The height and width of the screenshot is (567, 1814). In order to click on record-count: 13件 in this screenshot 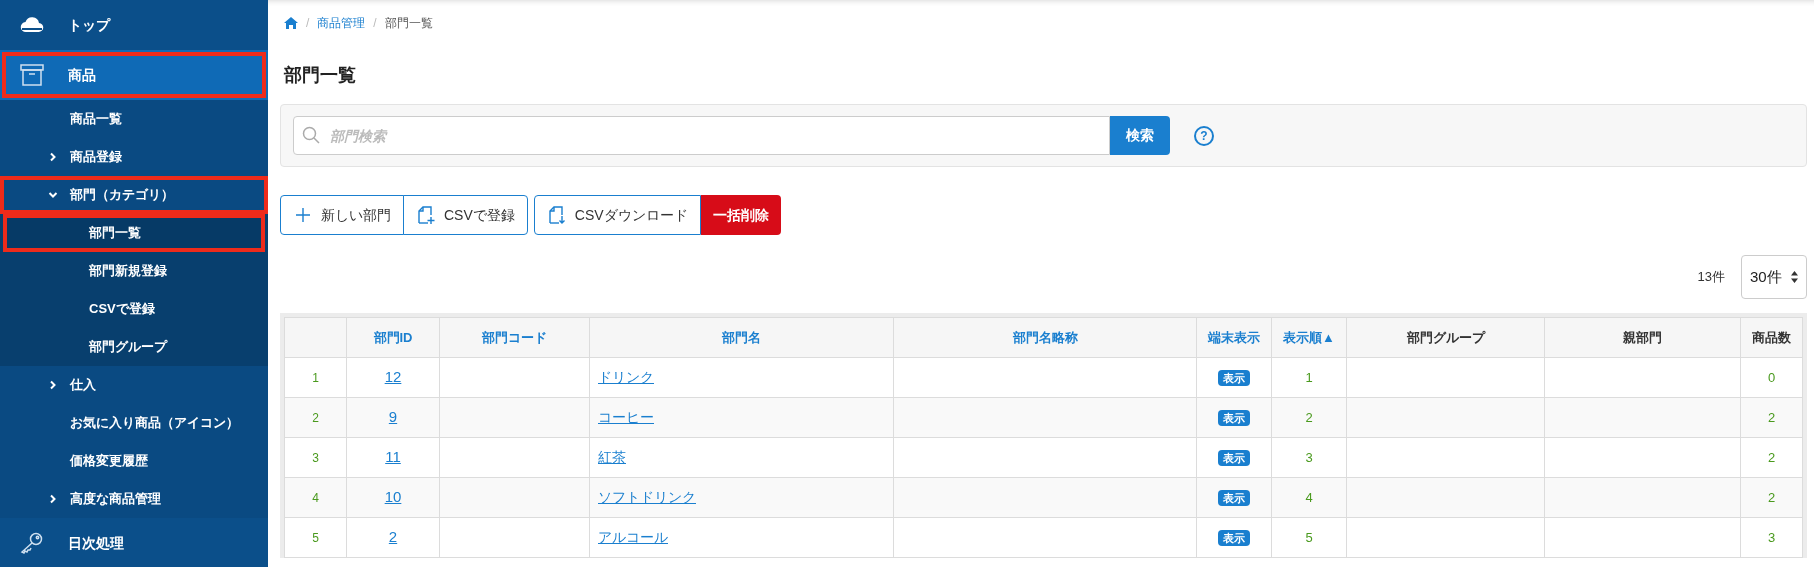, I will do `click(1711, 277)`.